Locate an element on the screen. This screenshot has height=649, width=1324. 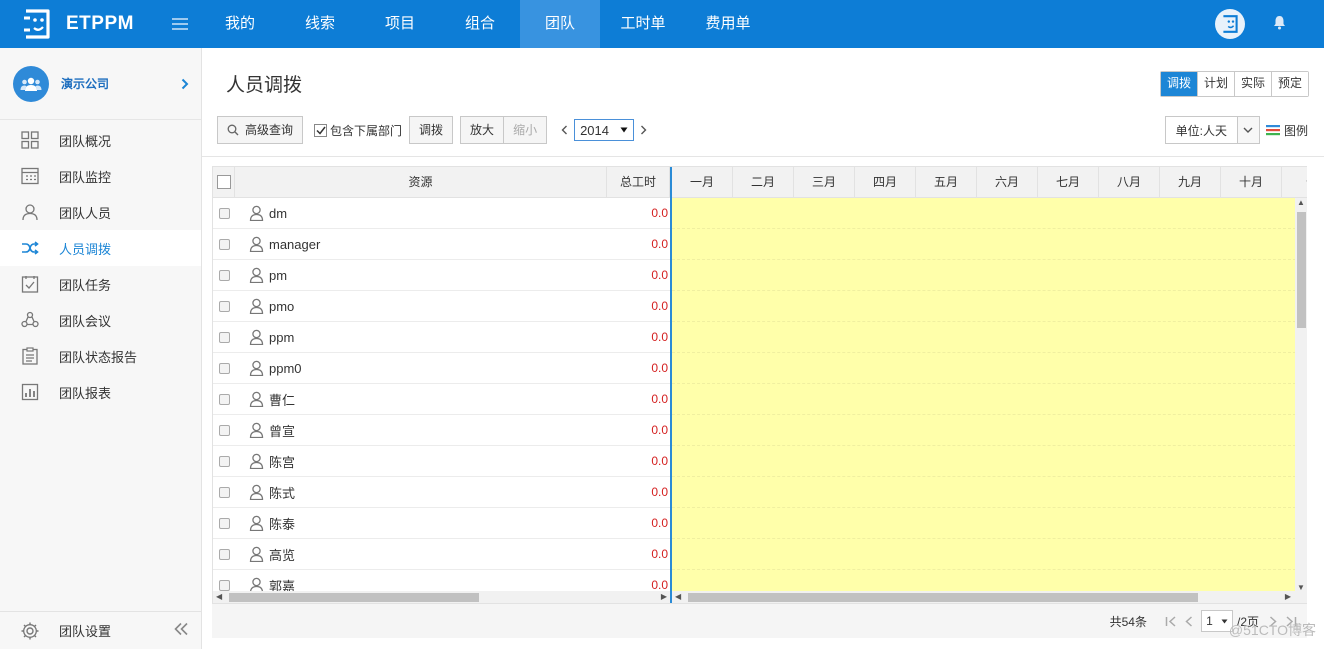
advanced-search-button: 高级查询 is located at coordinates (260, 130).